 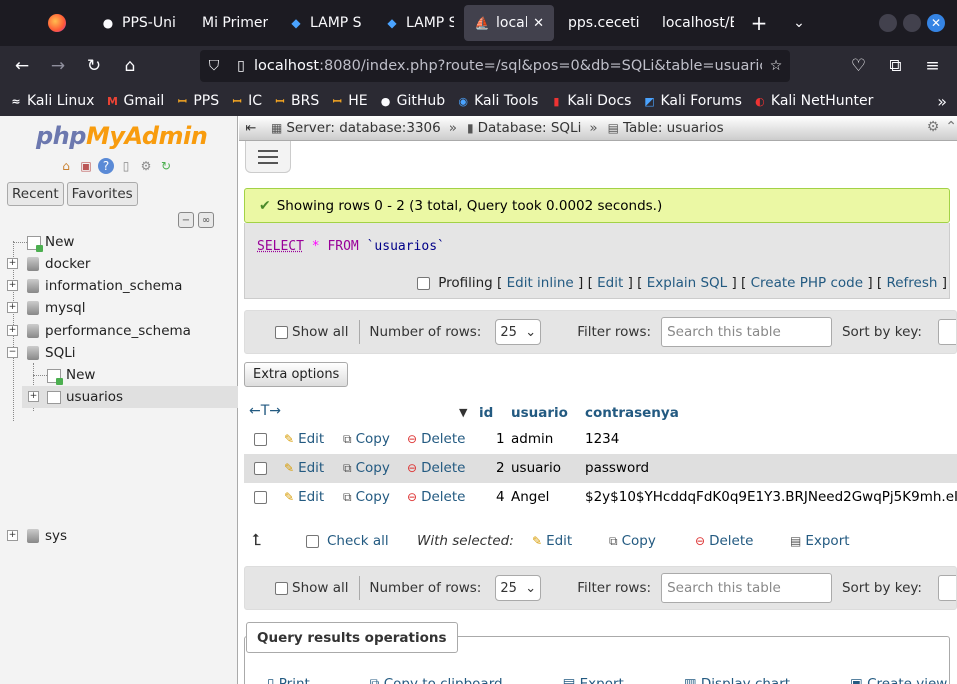 What do you see at coordinates (724, 541) in the screenshot?
I see `bulk-delete-button: ⊖ Delete` at bounding box center [724, 541].